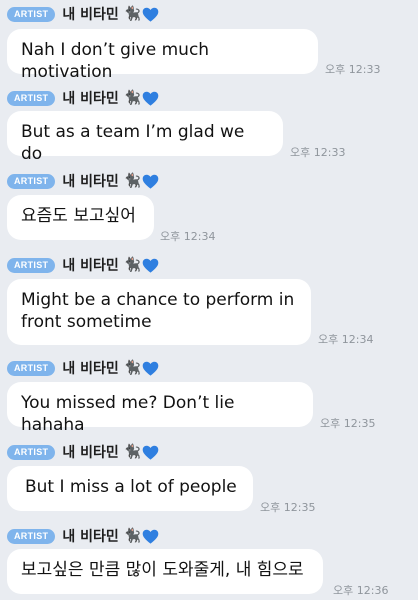 This screenshot has height=600, width=418. What do you see at coordinates (361, 590) in the screenshot?
I see `message-timestamp: 오후 12:36` at bounding box center [361, 590].